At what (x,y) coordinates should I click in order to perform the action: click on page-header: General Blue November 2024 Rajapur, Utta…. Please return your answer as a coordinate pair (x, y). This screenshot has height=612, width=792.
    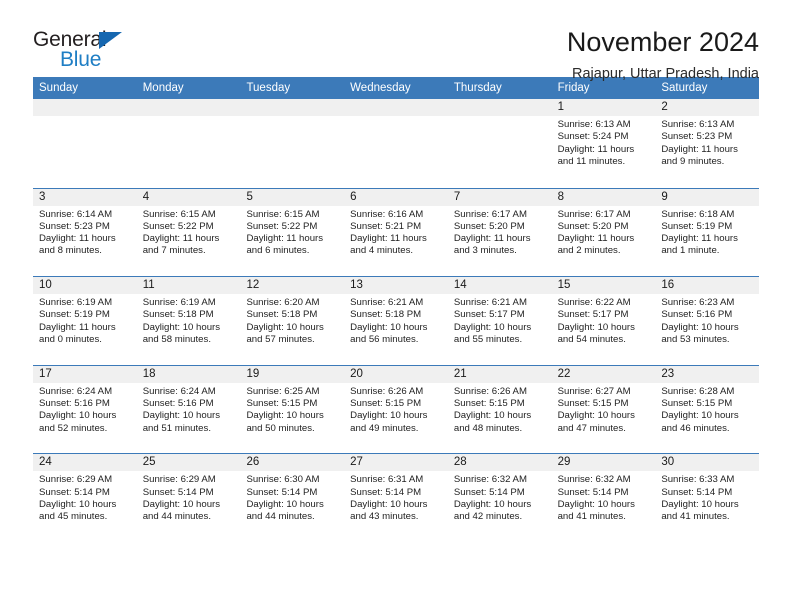
    Looking at the image, I should click on (396, 41).